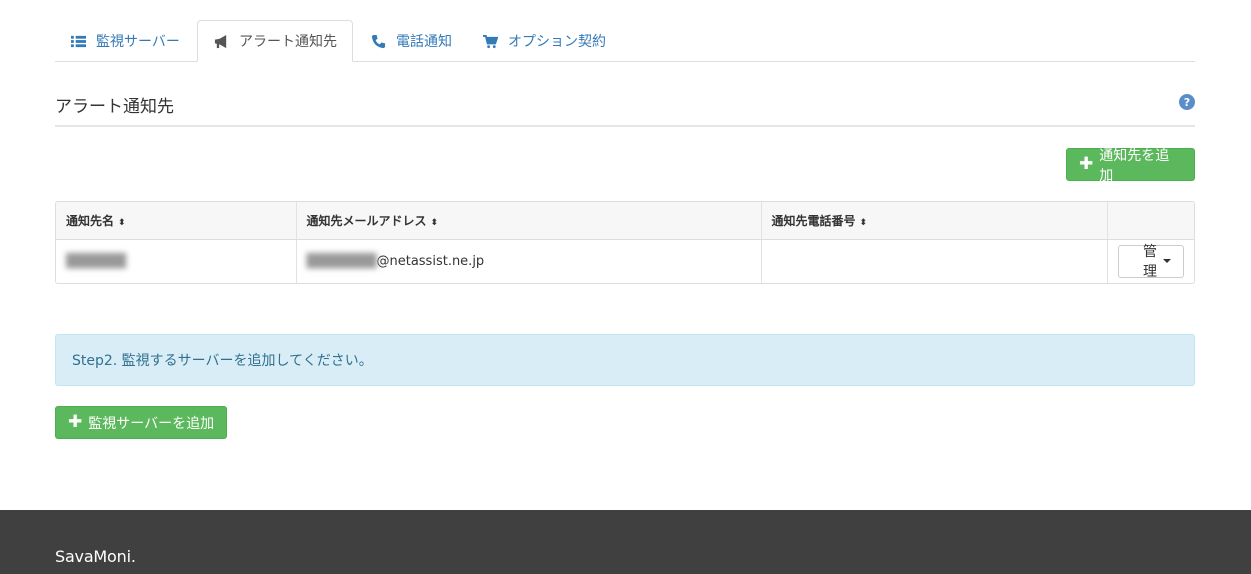  What do you see at coordinates (138, 42) in the screenshot?
I see `tab-label: 監視サーバー` at bounding box center [138, 42].